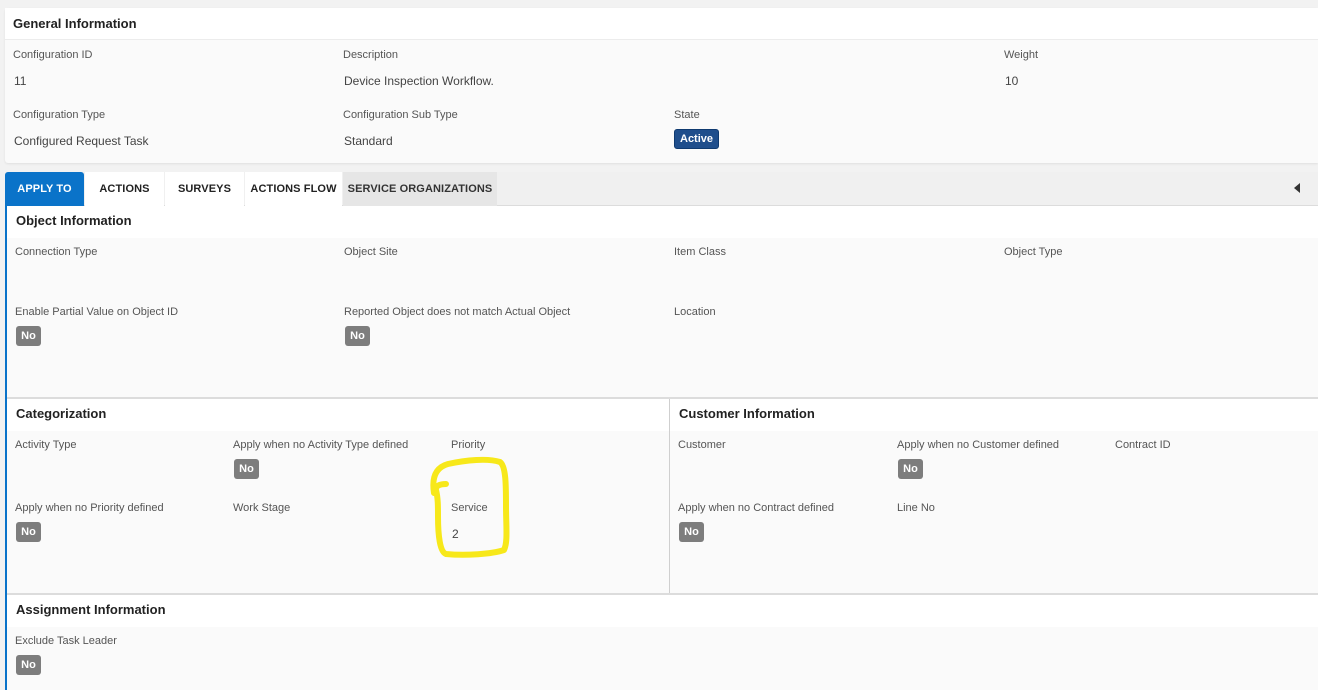 Image resolution: width=1318 pixels, height=690 pixels. Describe the element at coordinates (419, 81) in the screenshot. I see `description-value: Device Inspection Workflow.` at that location.